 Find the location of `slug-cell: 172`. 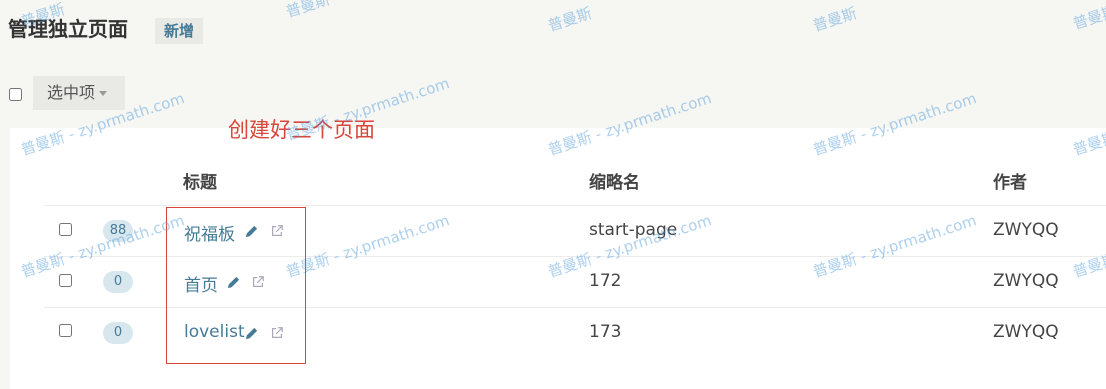

slug-cell: 172 is located at coordinates (605, 281).